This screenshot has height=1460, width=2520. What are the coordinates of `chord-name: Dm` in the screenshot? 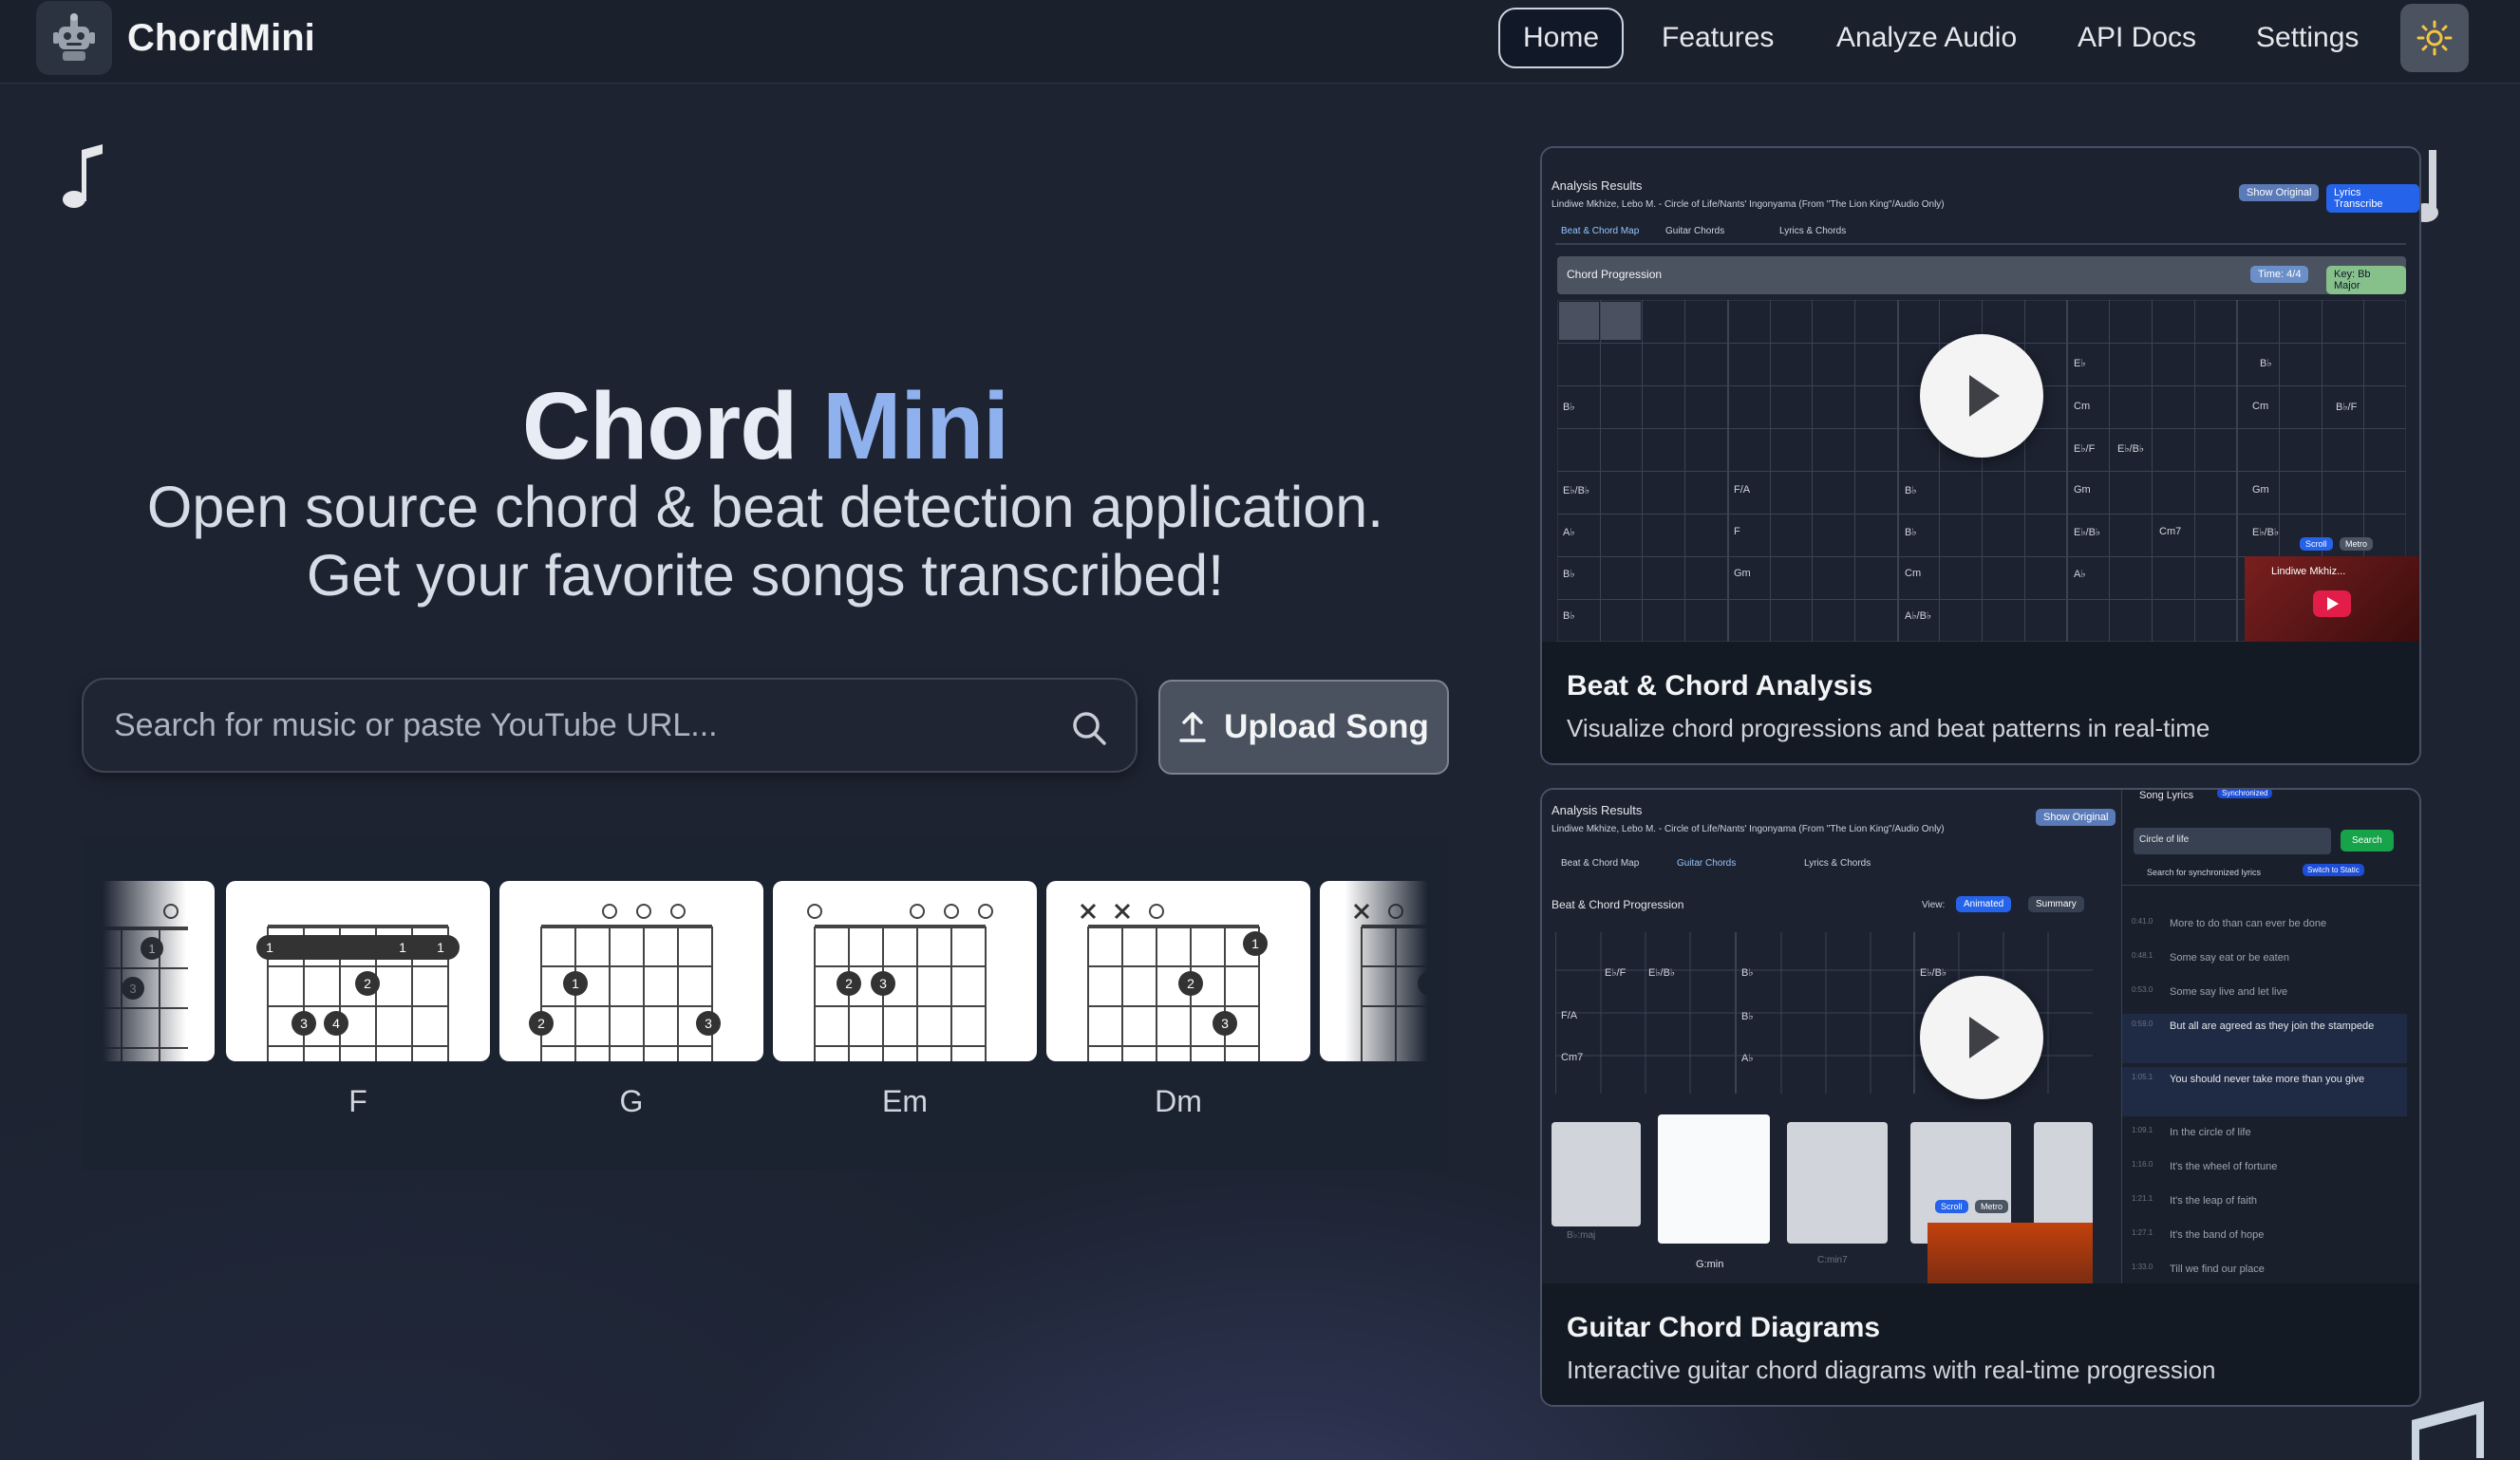 It's located at (1178, 1101).